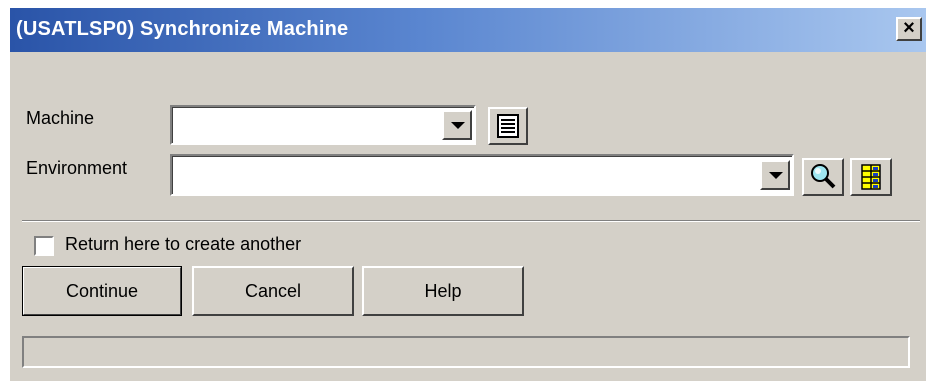  Describe the element at coordinates (44, 246) in the screenshot. I see `return-here-checkbox` at that location.